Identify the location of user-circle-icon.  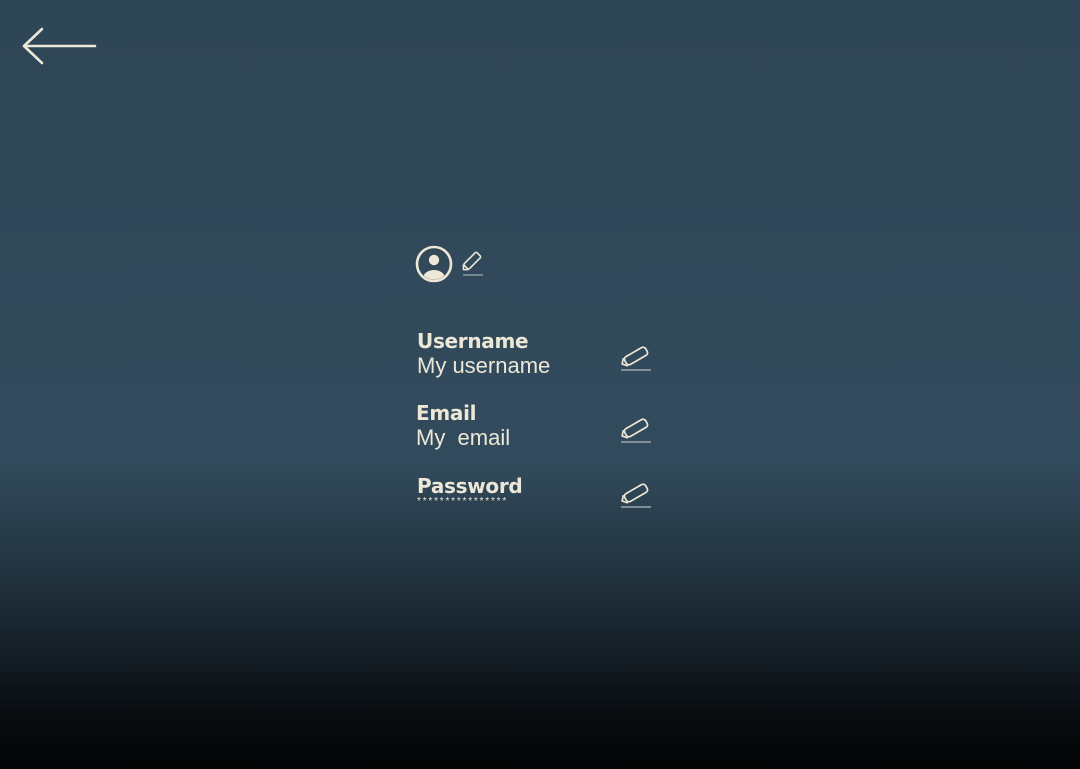
(434, 264).